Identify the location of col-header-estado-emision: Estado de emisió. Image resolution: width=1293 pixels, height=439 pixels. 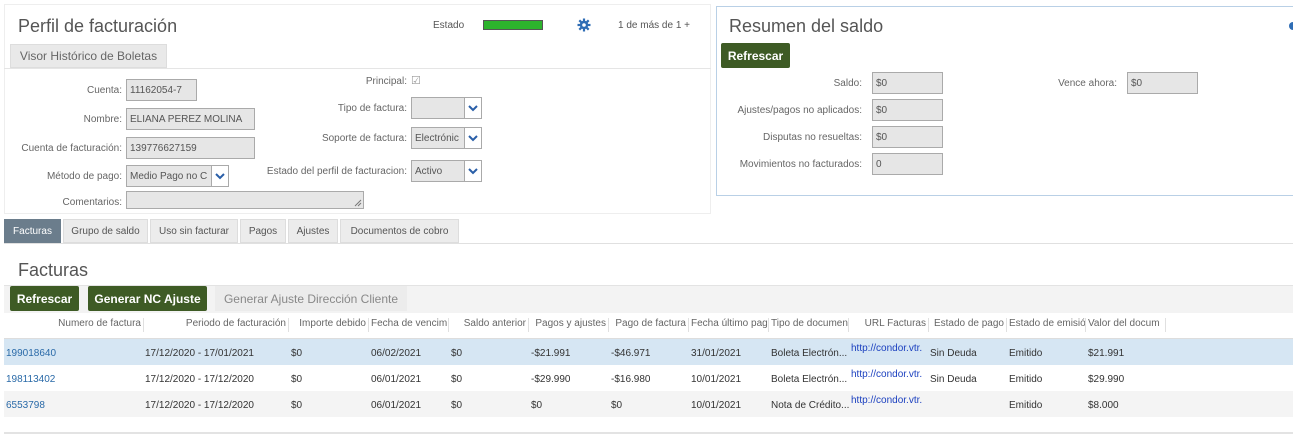
(1046, 325).